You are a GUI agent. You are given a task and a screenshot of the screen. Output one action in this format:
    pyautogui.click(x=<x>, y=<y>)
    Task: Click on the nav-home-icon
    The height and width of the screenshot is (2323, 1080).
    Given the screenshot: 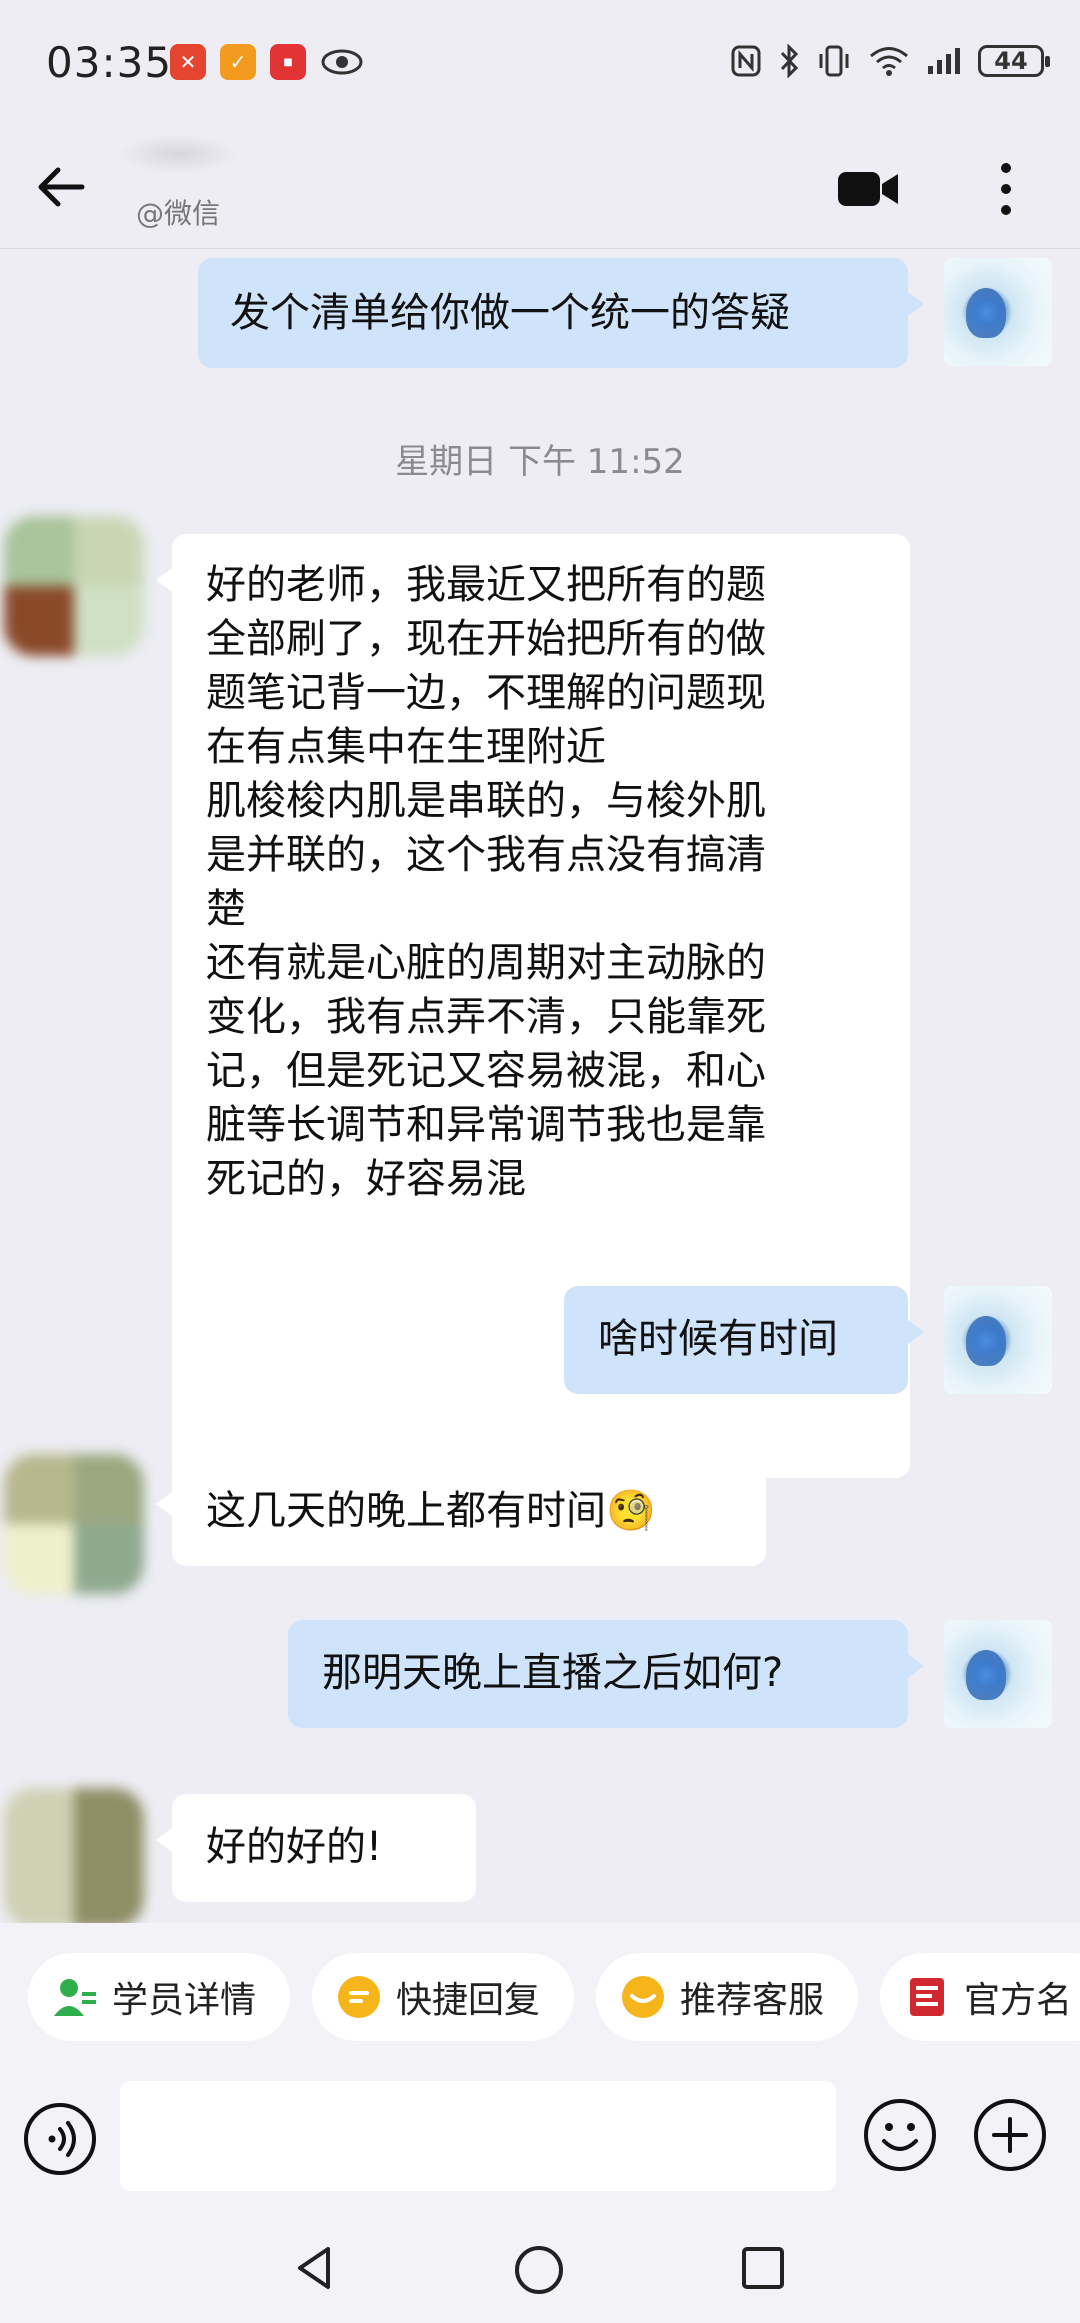 What is the action you would take?
    pyautogui.click(x=539, y=2270)
    